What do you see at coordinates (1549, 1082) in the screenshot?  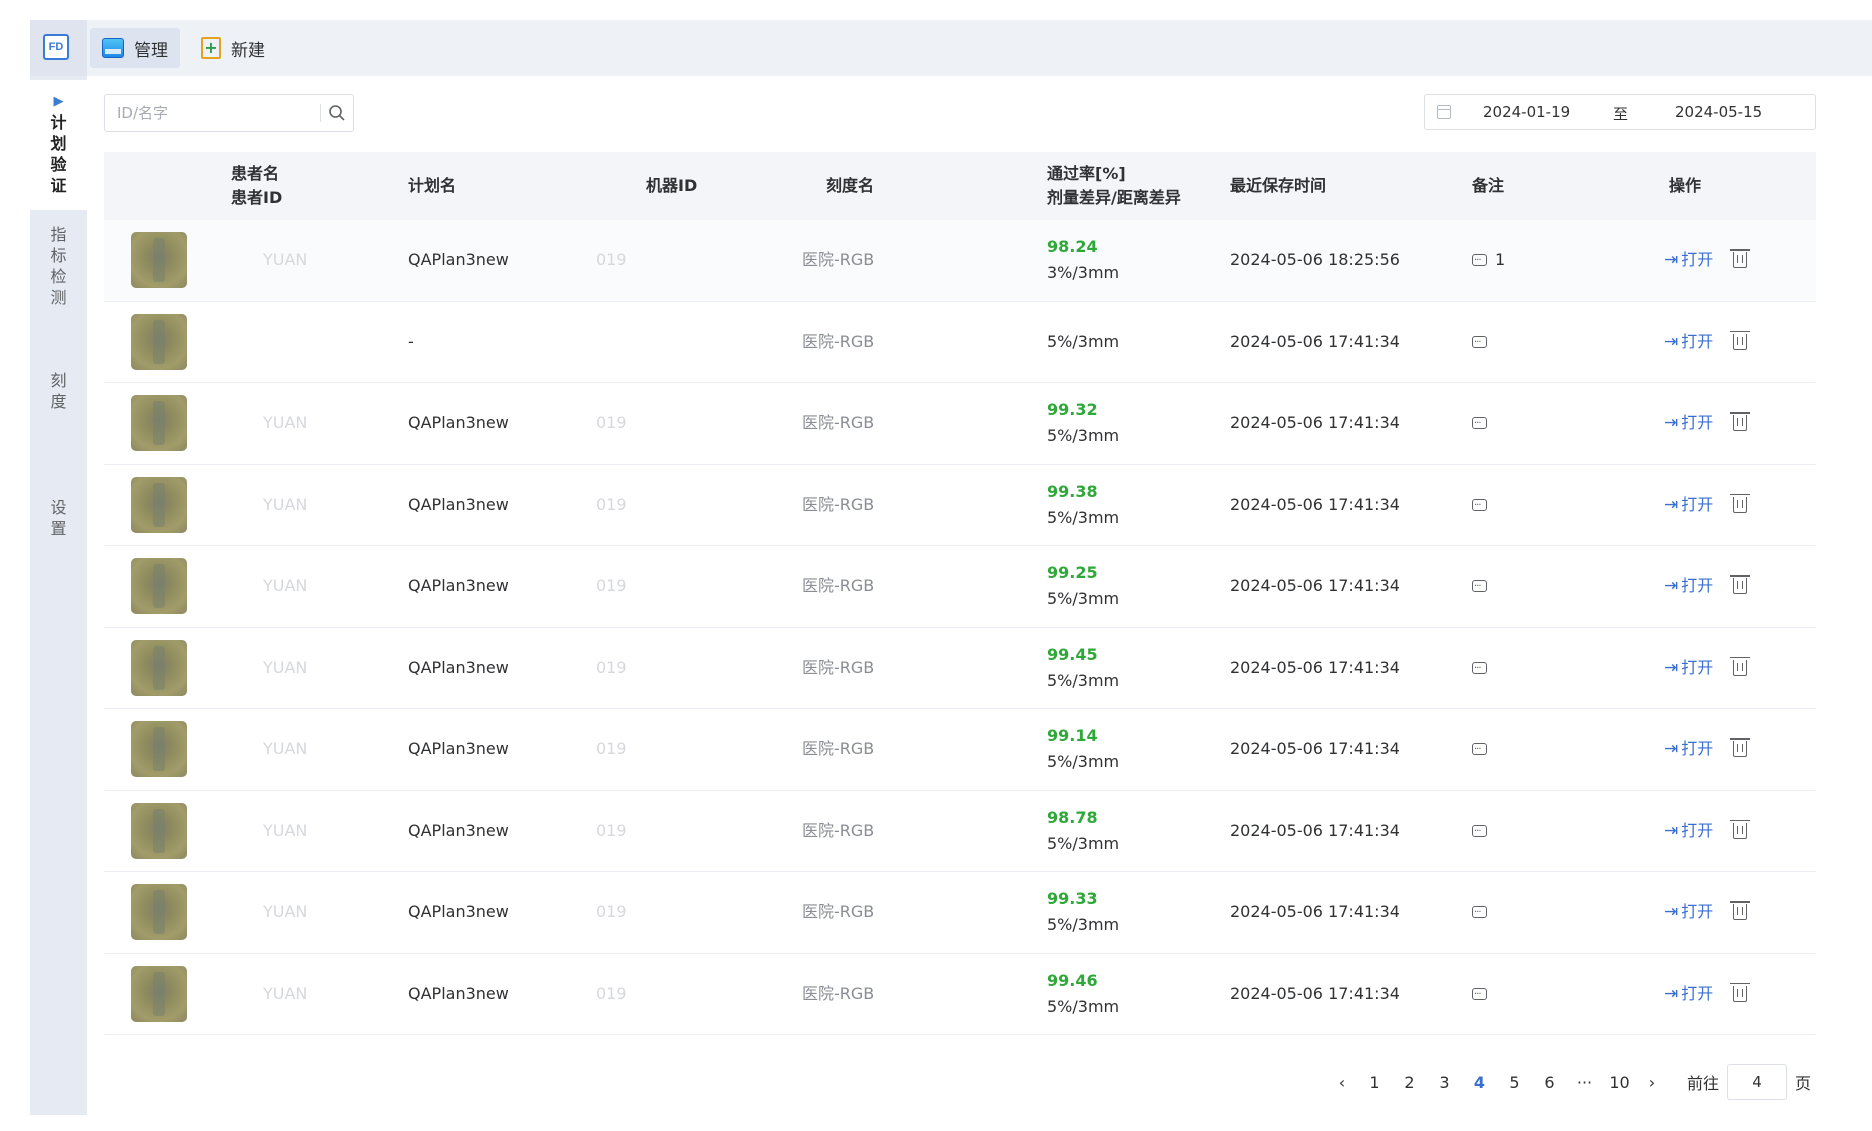 I see `page-number: 6` at bounding box center [1549, 1082].